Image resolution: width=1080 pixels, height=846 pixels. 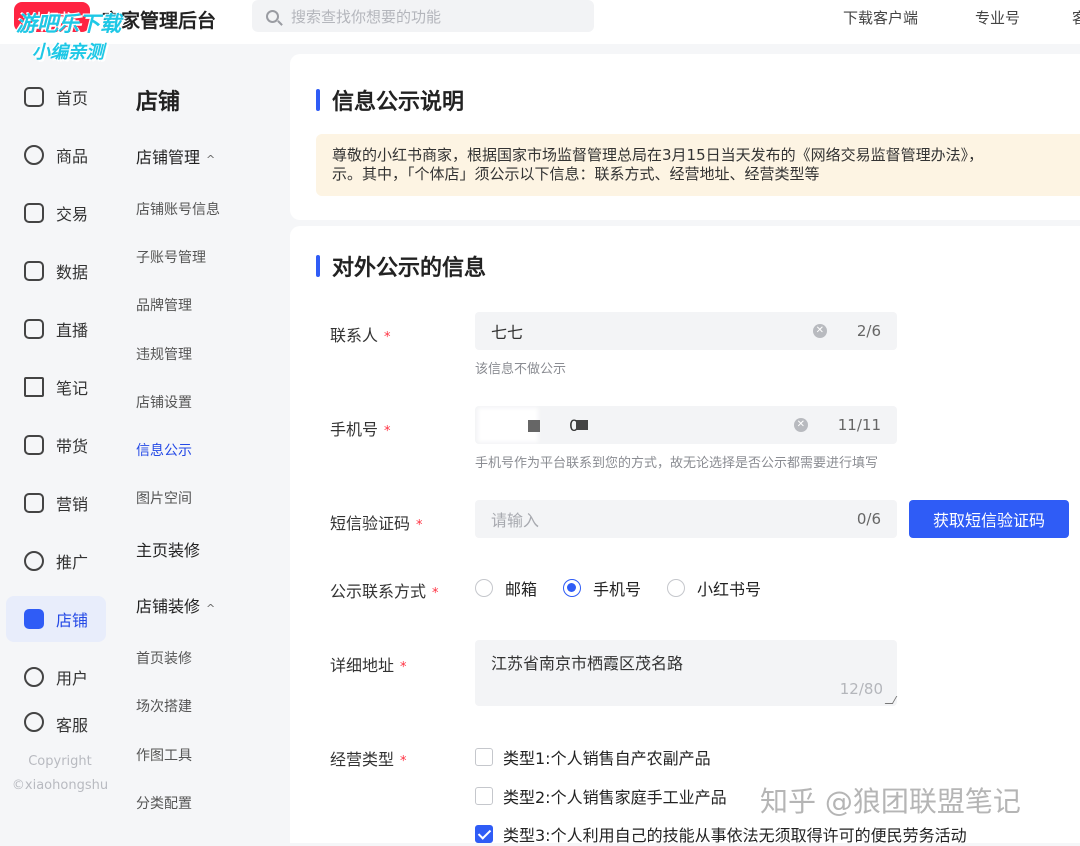 What do you see at coordinates (164, 498) in the screenshot?
I see `nav2-item-image-space: 图片空间` at bounding box center [164, 498].